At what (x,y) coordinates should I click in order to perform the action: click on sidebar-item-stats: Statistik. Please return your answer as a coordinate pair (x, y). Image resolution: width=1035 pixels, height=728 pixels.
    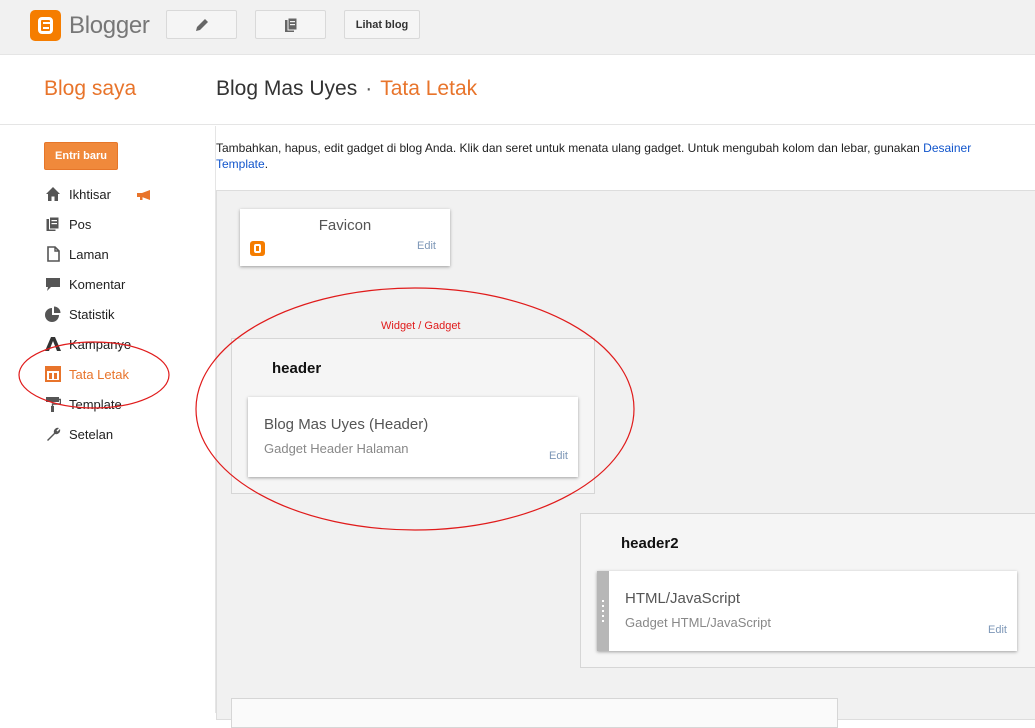
    Looking at the image, I should click on (79, 314).